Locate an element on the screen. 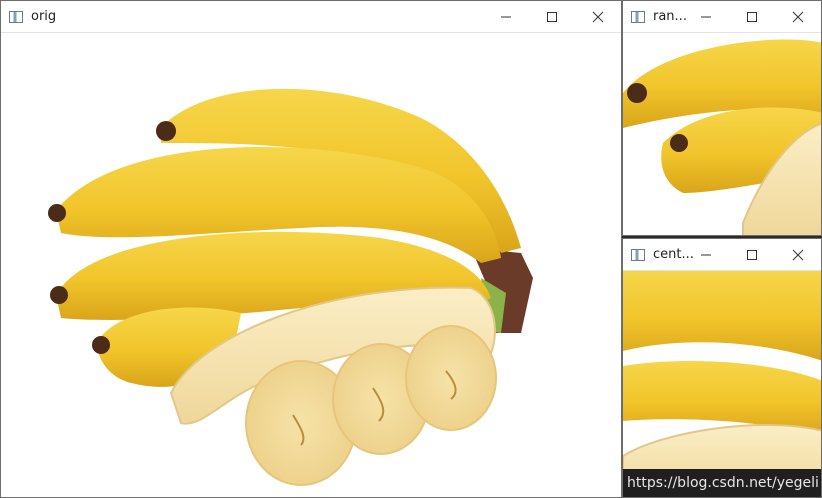 This screenshot has width=822, height=498. orig-title: orig is located at coordinates (44, 16).